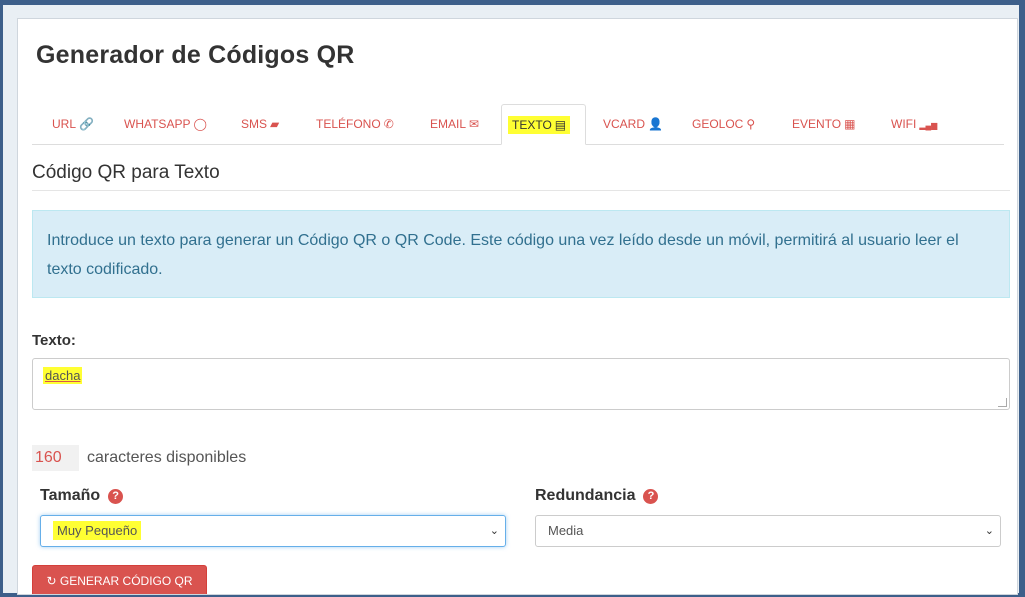 Image resolution: width=1025 pixels, height=597 pixels. Describe the element at coordinates (850, 124) in the screenshot. I see `calendar-icon: ▦` at that location.